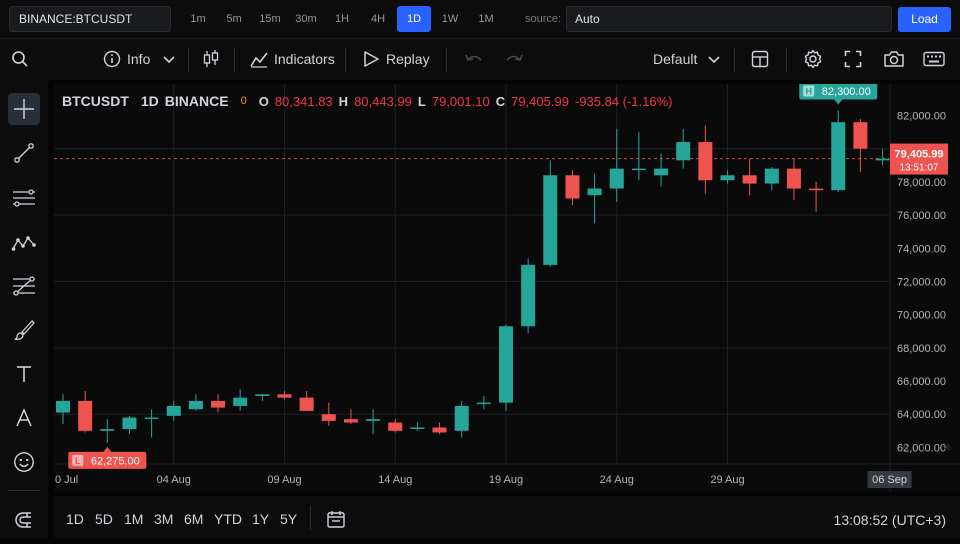 This screenshot has width=960, height=544. Describe the element at coordinates (243, 101) in the screenshot. I see `market-status-indicator: 0` at that location.